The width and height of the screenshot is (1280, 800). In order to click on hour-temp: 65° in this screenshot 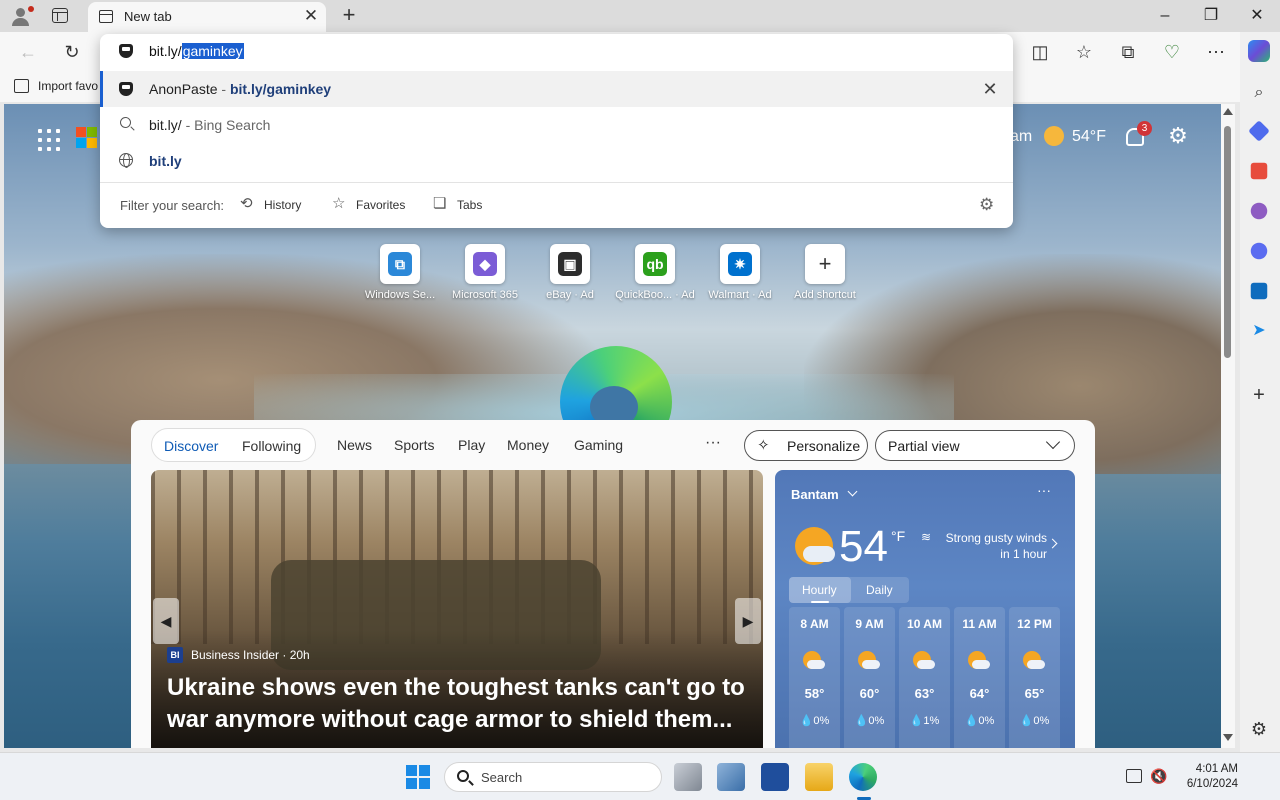, I will do `click(1034, 693)`.